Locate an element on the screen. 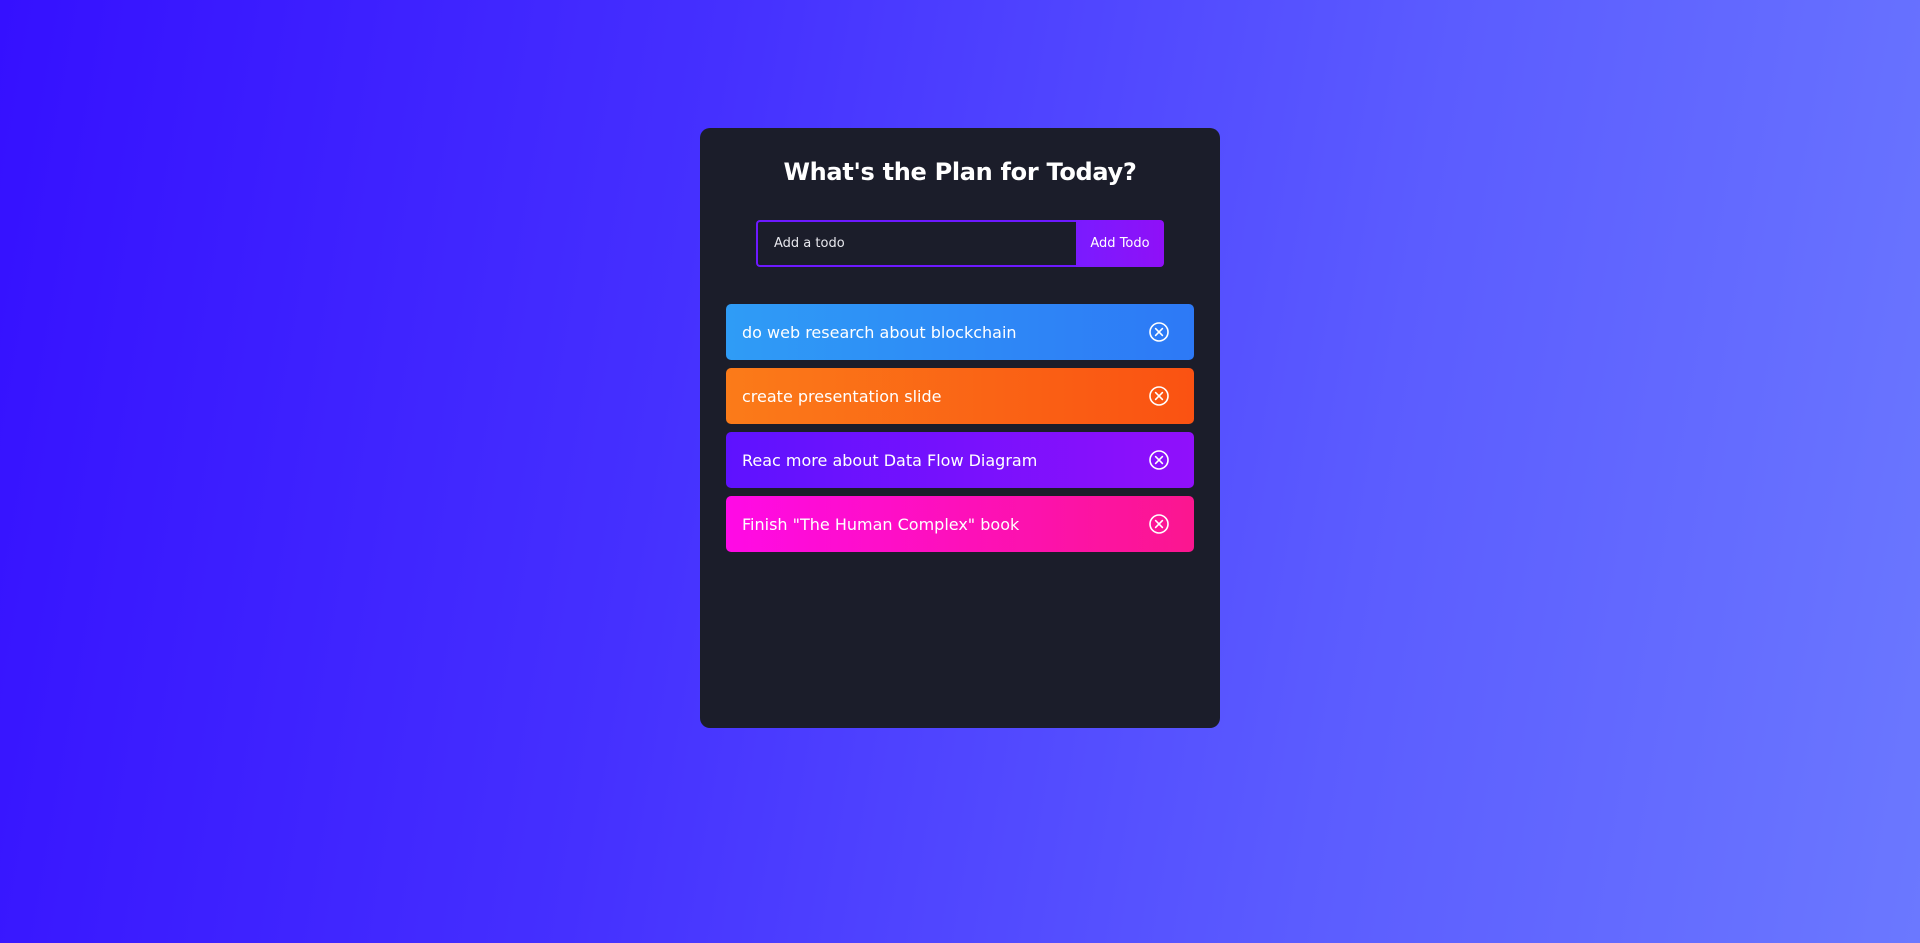  todo-item: create presentation slide is located at coordinates (960, 396).